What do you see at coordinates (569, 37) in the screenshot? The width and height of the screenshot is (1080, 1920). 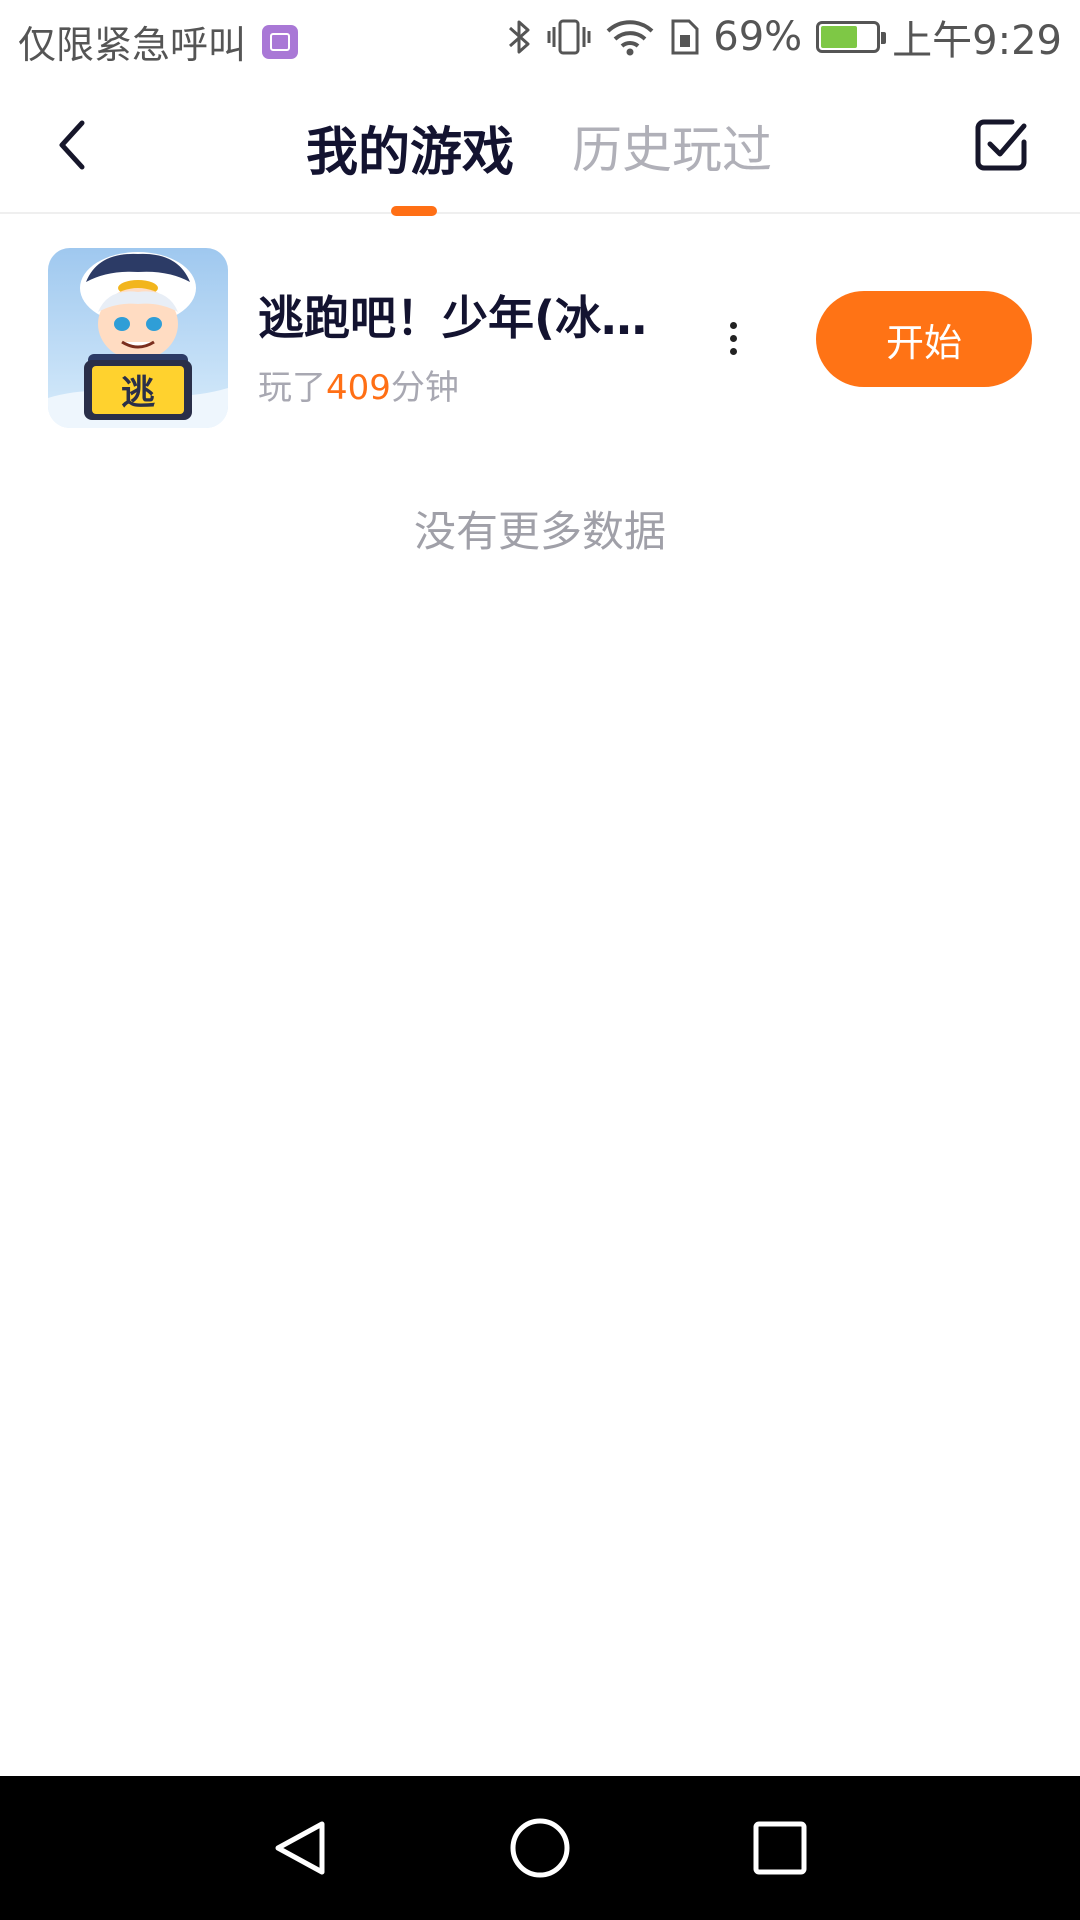 I see `vibrate-icon` at bounding box center [569, 37].